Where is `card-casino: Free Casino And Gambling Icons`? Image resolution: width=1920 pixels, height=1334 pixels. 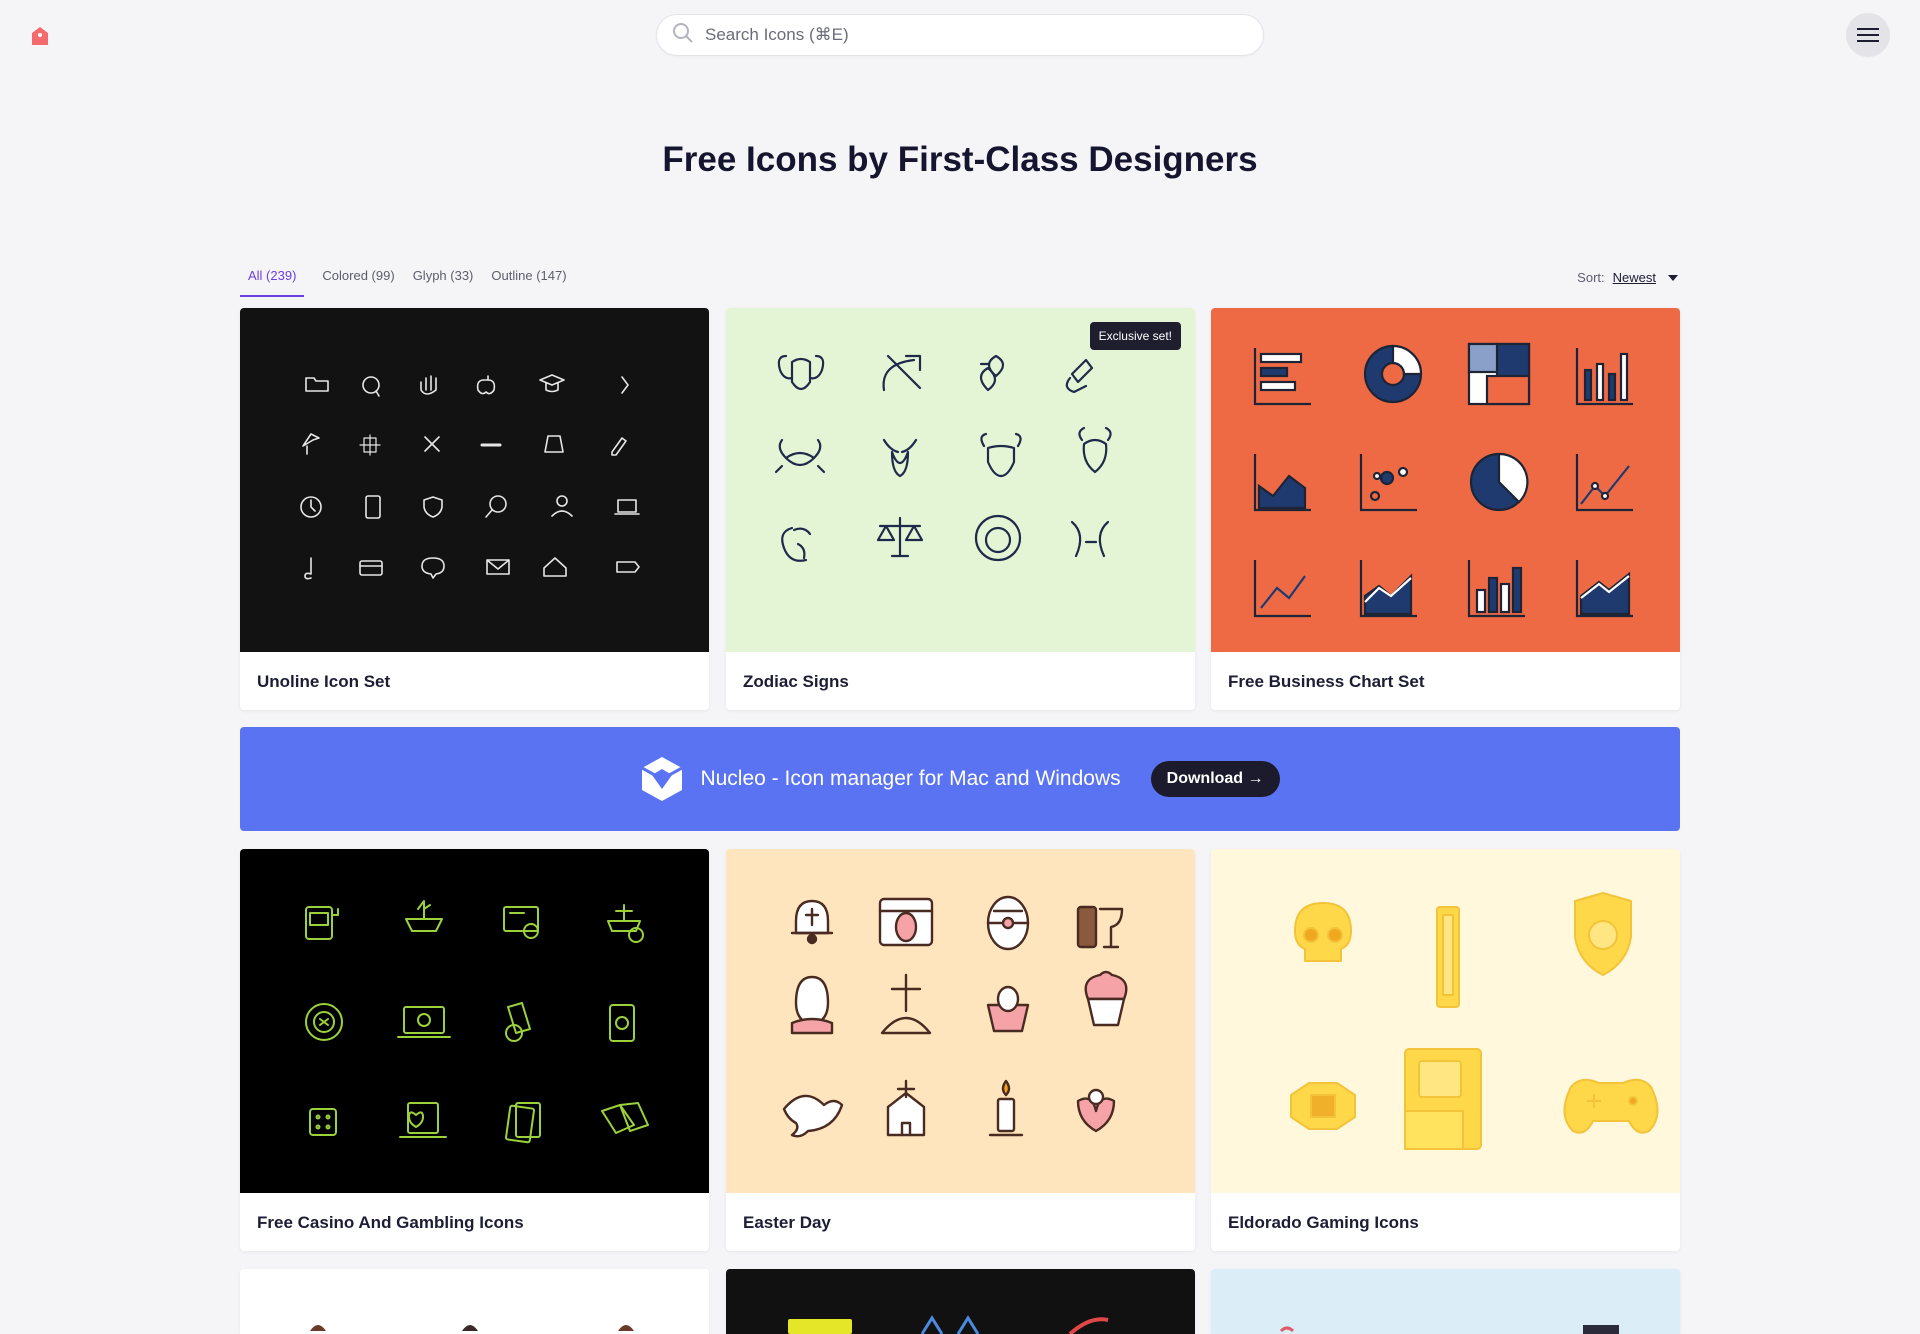
card-casino: Free Casino And Gambling Icons is located at coordinates (474, 1050).